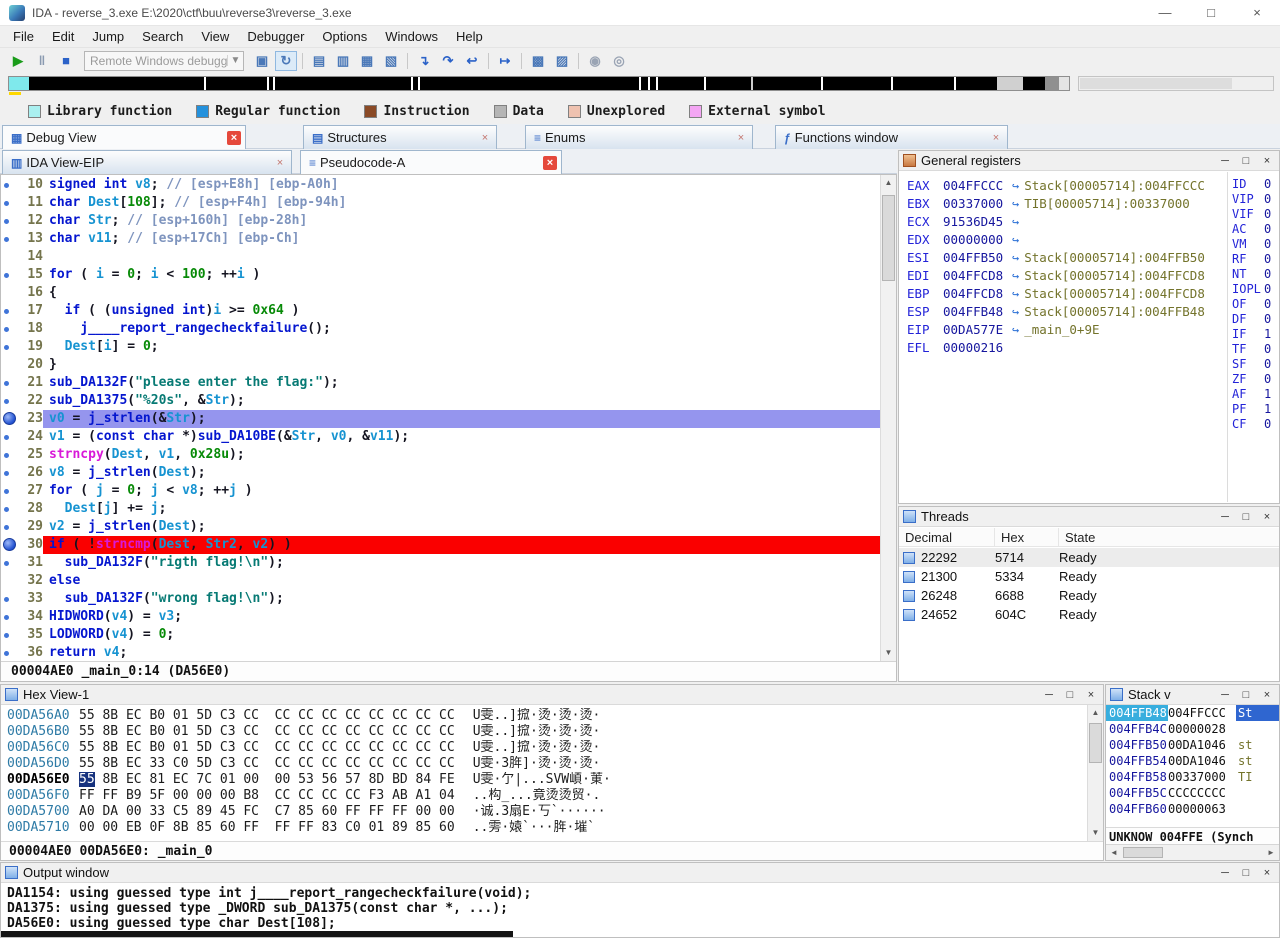 The height and width of the screenshot is (938, 1280). What do you see at coordinates (440, 635) in the screenshot?
I see `pseudocode-line: 35 LODWORD(v4) = 0;` at bounding box center [440, 635].